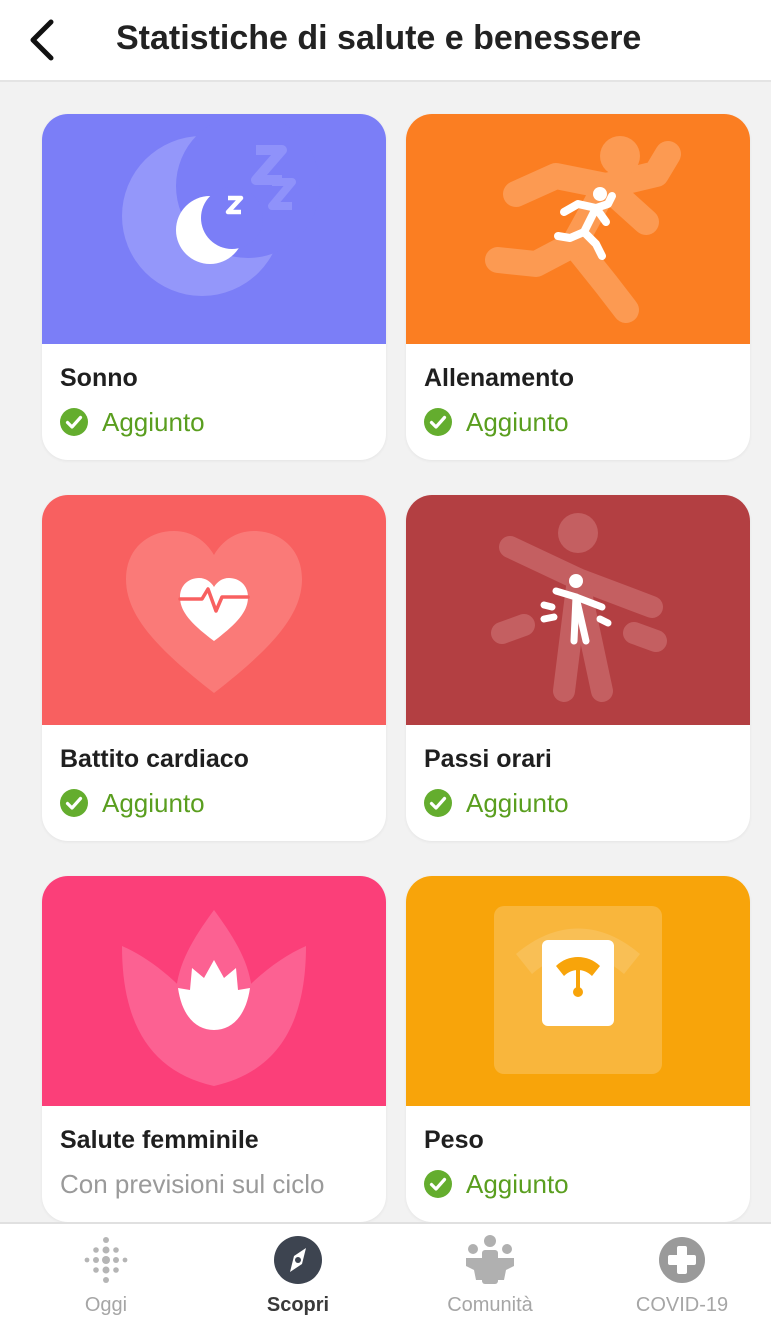  Describe the element at coordinates (214, 998) in the screenshot. I see `lotus-icon` at that location.